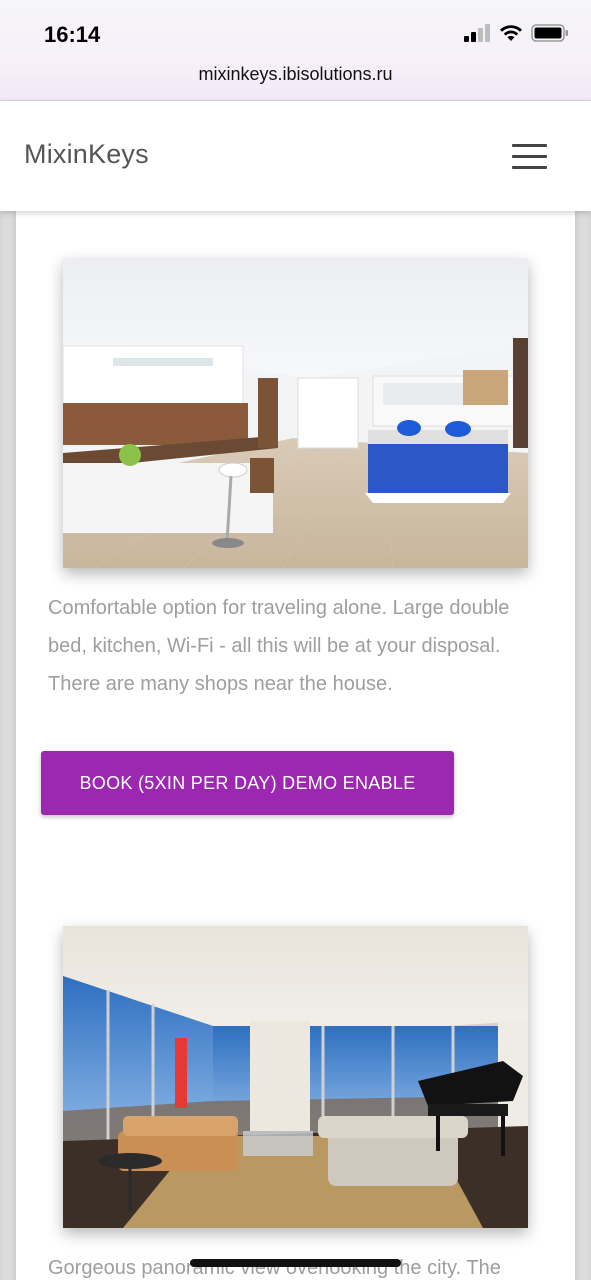 This screenshot has height=1280, width=591. I want to click on signal-icon, so click(477, 33).